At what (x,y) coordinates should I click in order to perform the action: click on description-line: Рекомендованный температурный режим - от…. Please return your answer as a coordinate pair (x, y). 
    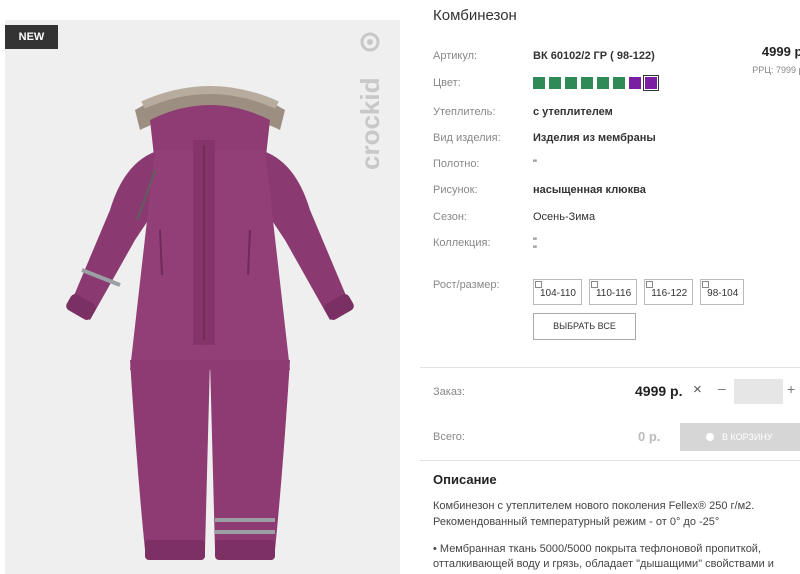
    Looking at the image, I should click on (576, 522).